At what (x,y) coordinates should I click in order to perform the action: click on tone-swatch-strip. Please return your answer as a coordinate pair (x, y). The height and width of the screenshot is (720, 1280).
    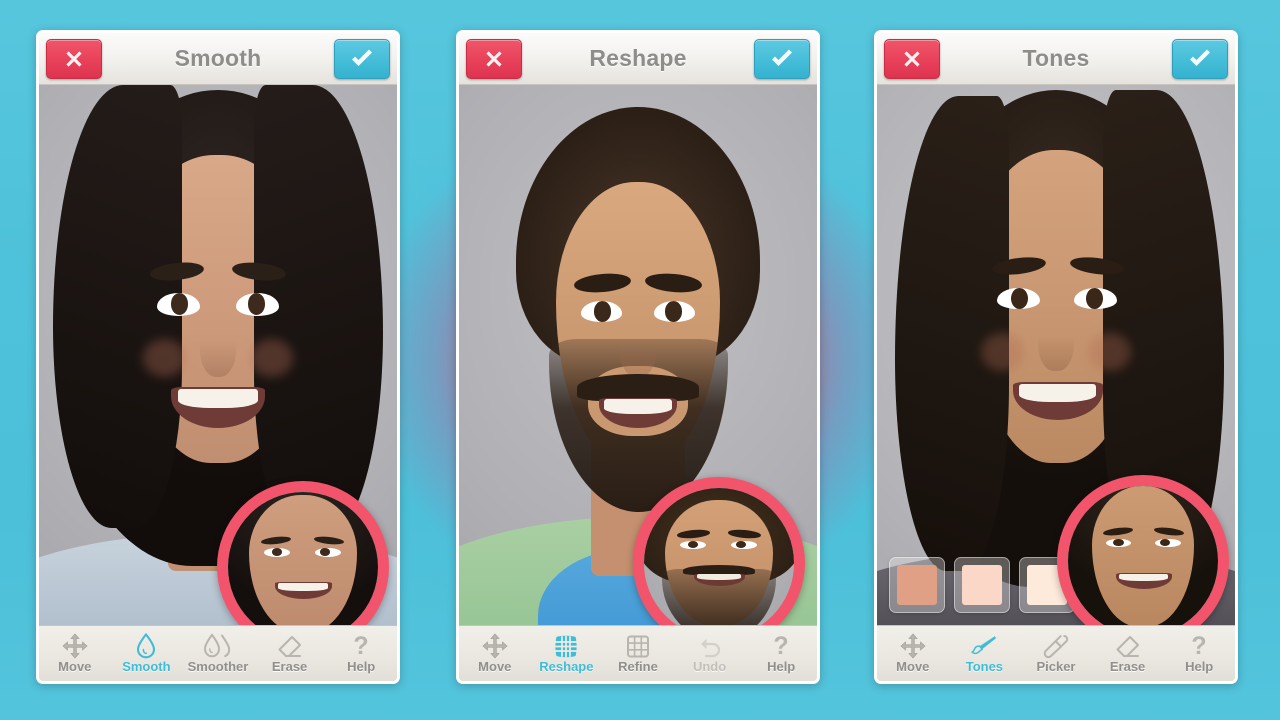
    Looking at the image, I should click on (982, 585).